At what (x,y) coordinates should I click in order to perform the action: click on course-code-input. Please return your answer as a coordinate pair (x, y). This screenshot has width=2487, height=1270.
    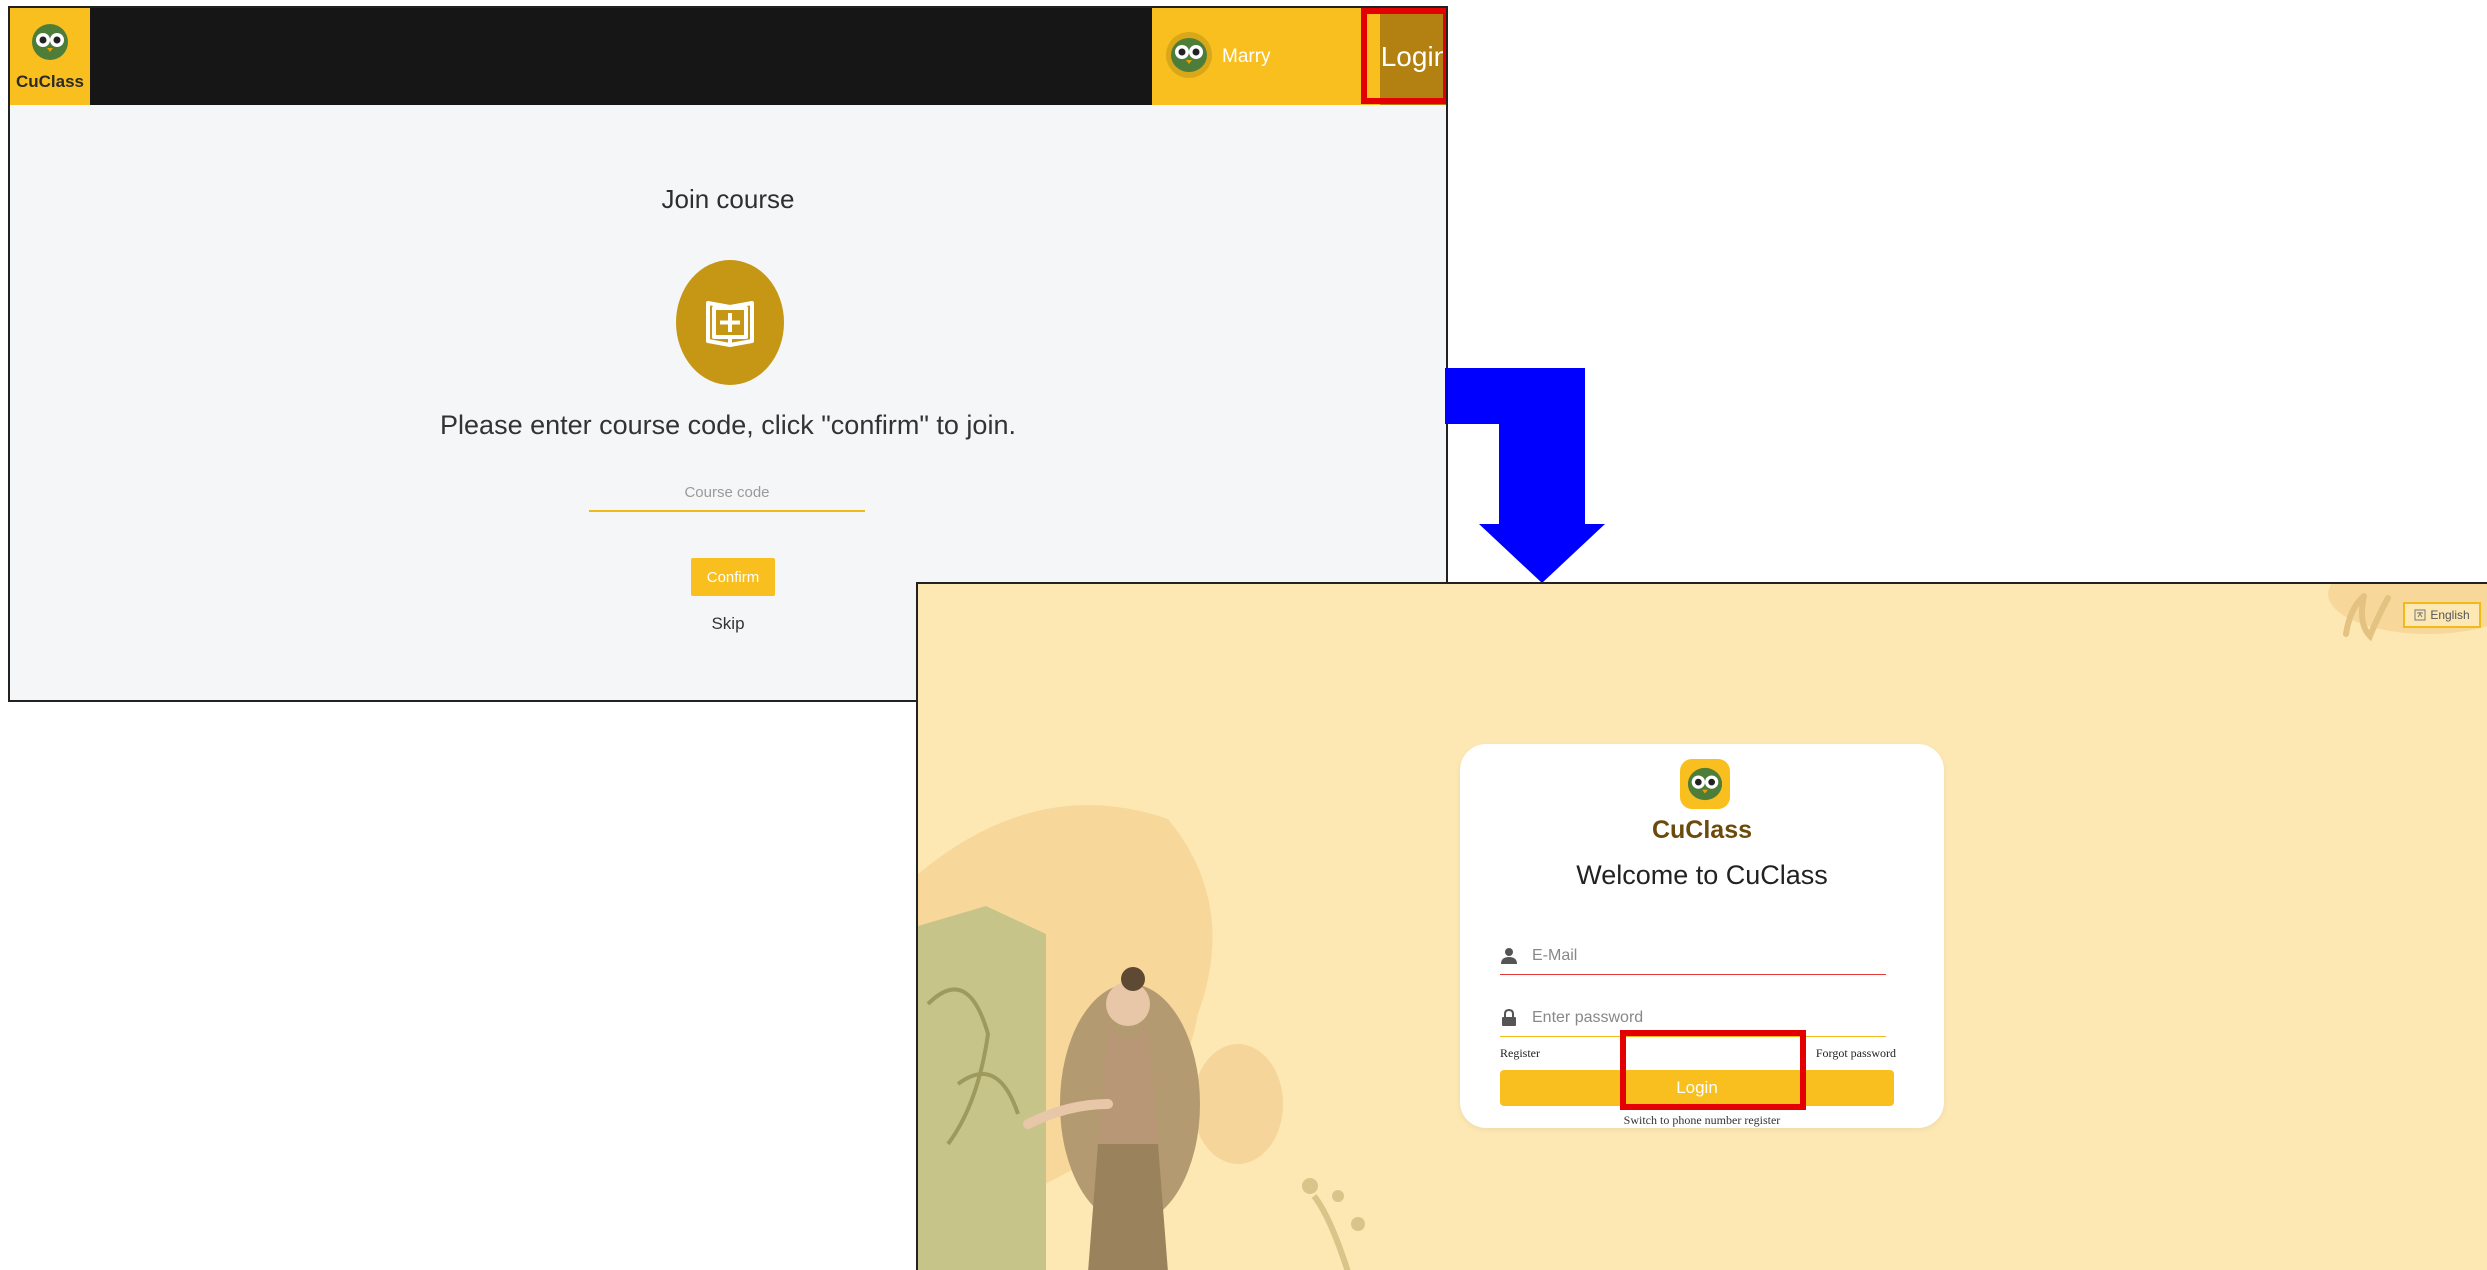
    Looking at the image, I should click on (727, 493).